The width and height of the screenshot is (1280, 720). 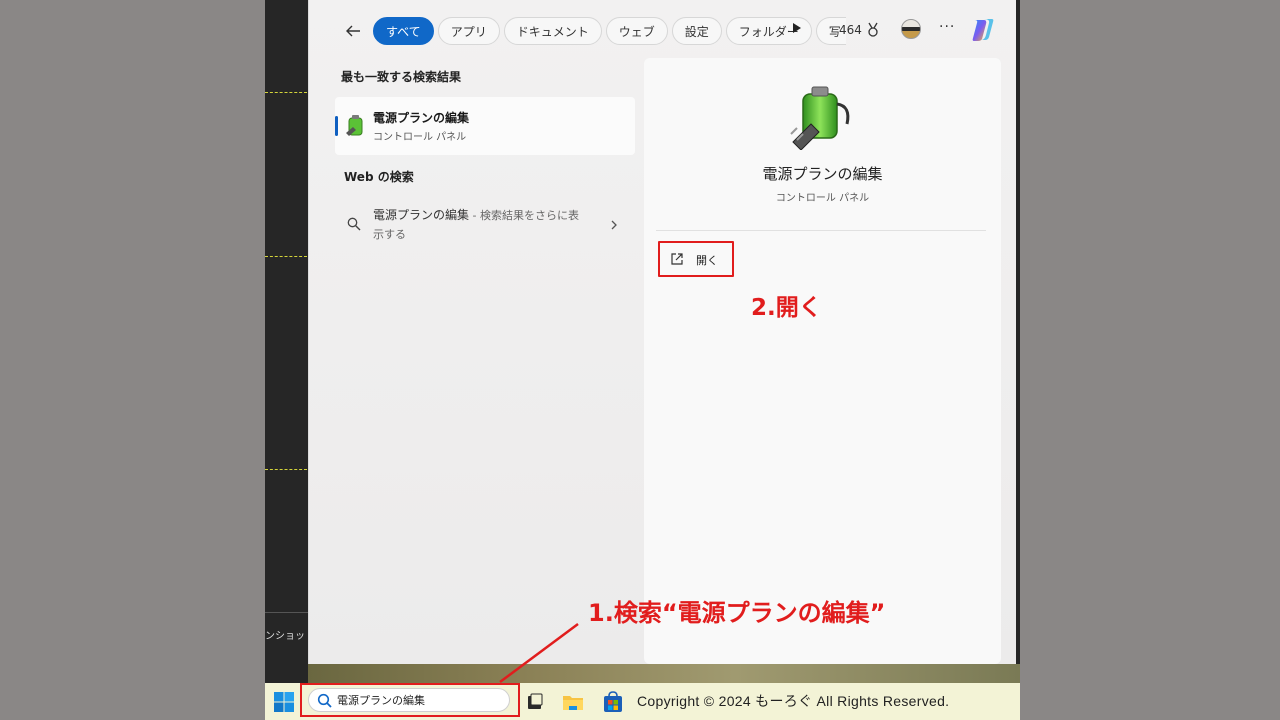 What do you see at coordinates (336, 126) in the screenshot?
I see `selection-indicator` at bounding box center [336, 126].